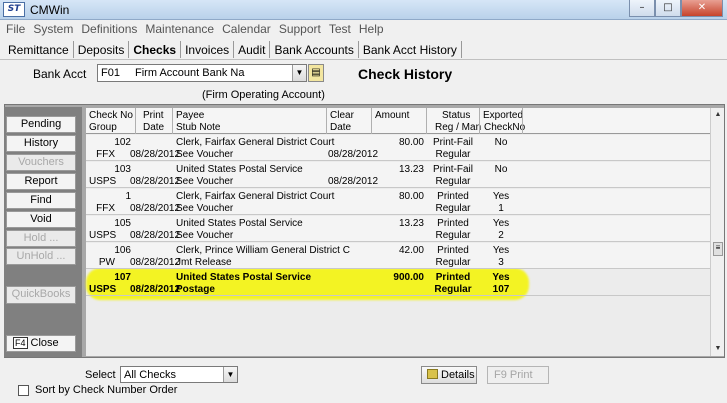 This screenshot has width=727, height=403. Describe the element at coordinates (105, 208) in the screenshot. I see `cell-group: FFX` at that location.